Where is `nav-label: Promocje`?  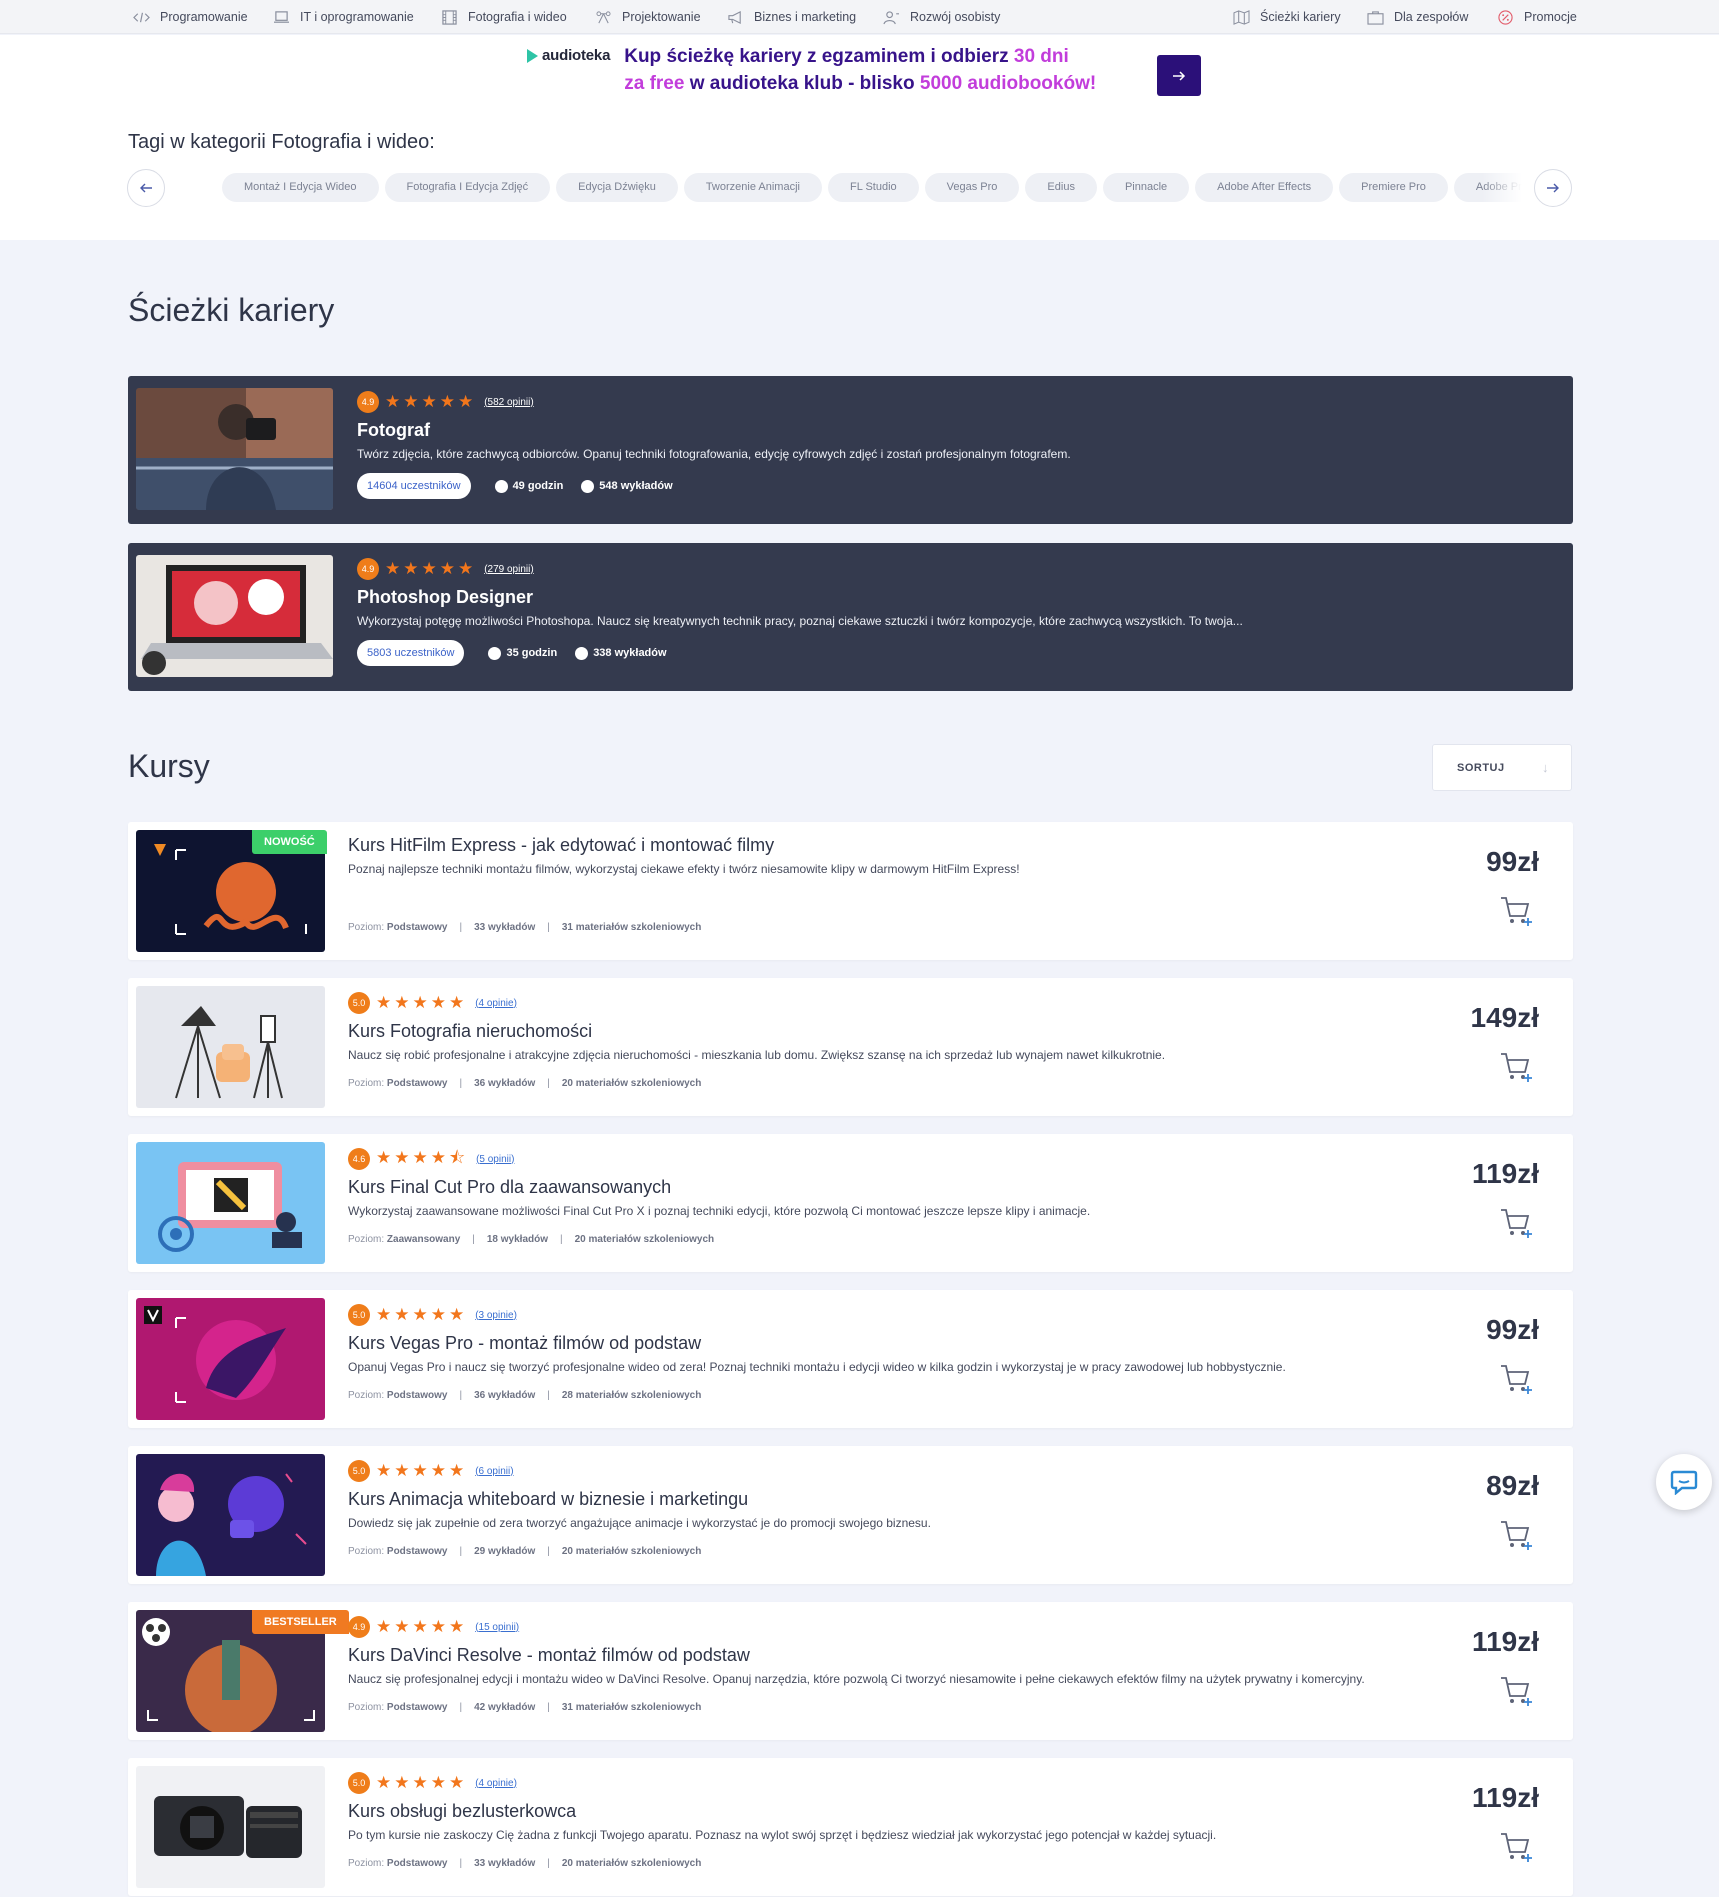
nav-label: Promocje is located at coordinates (1550, 17).